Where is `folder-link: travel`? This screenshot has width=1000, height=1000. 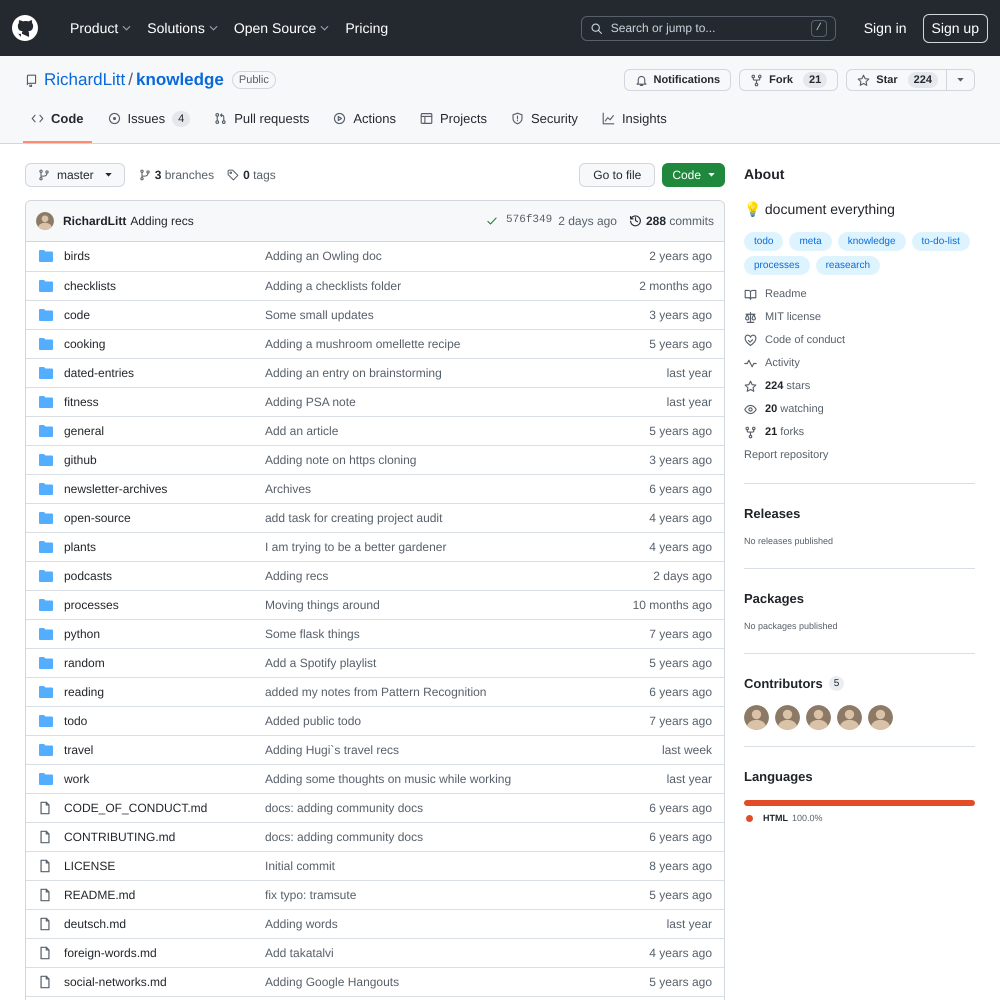 folder-link: travel is located at coordinates (79, 749).